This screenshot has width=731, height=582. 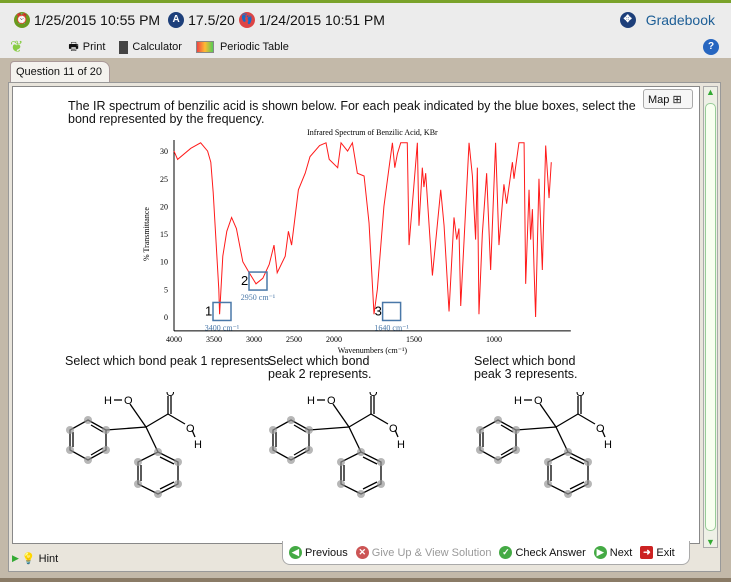 What do you see at coordinates (362, 552) in the screenshot?
I see `x-circle-icon: ✕` at bounding box center [362, 552].